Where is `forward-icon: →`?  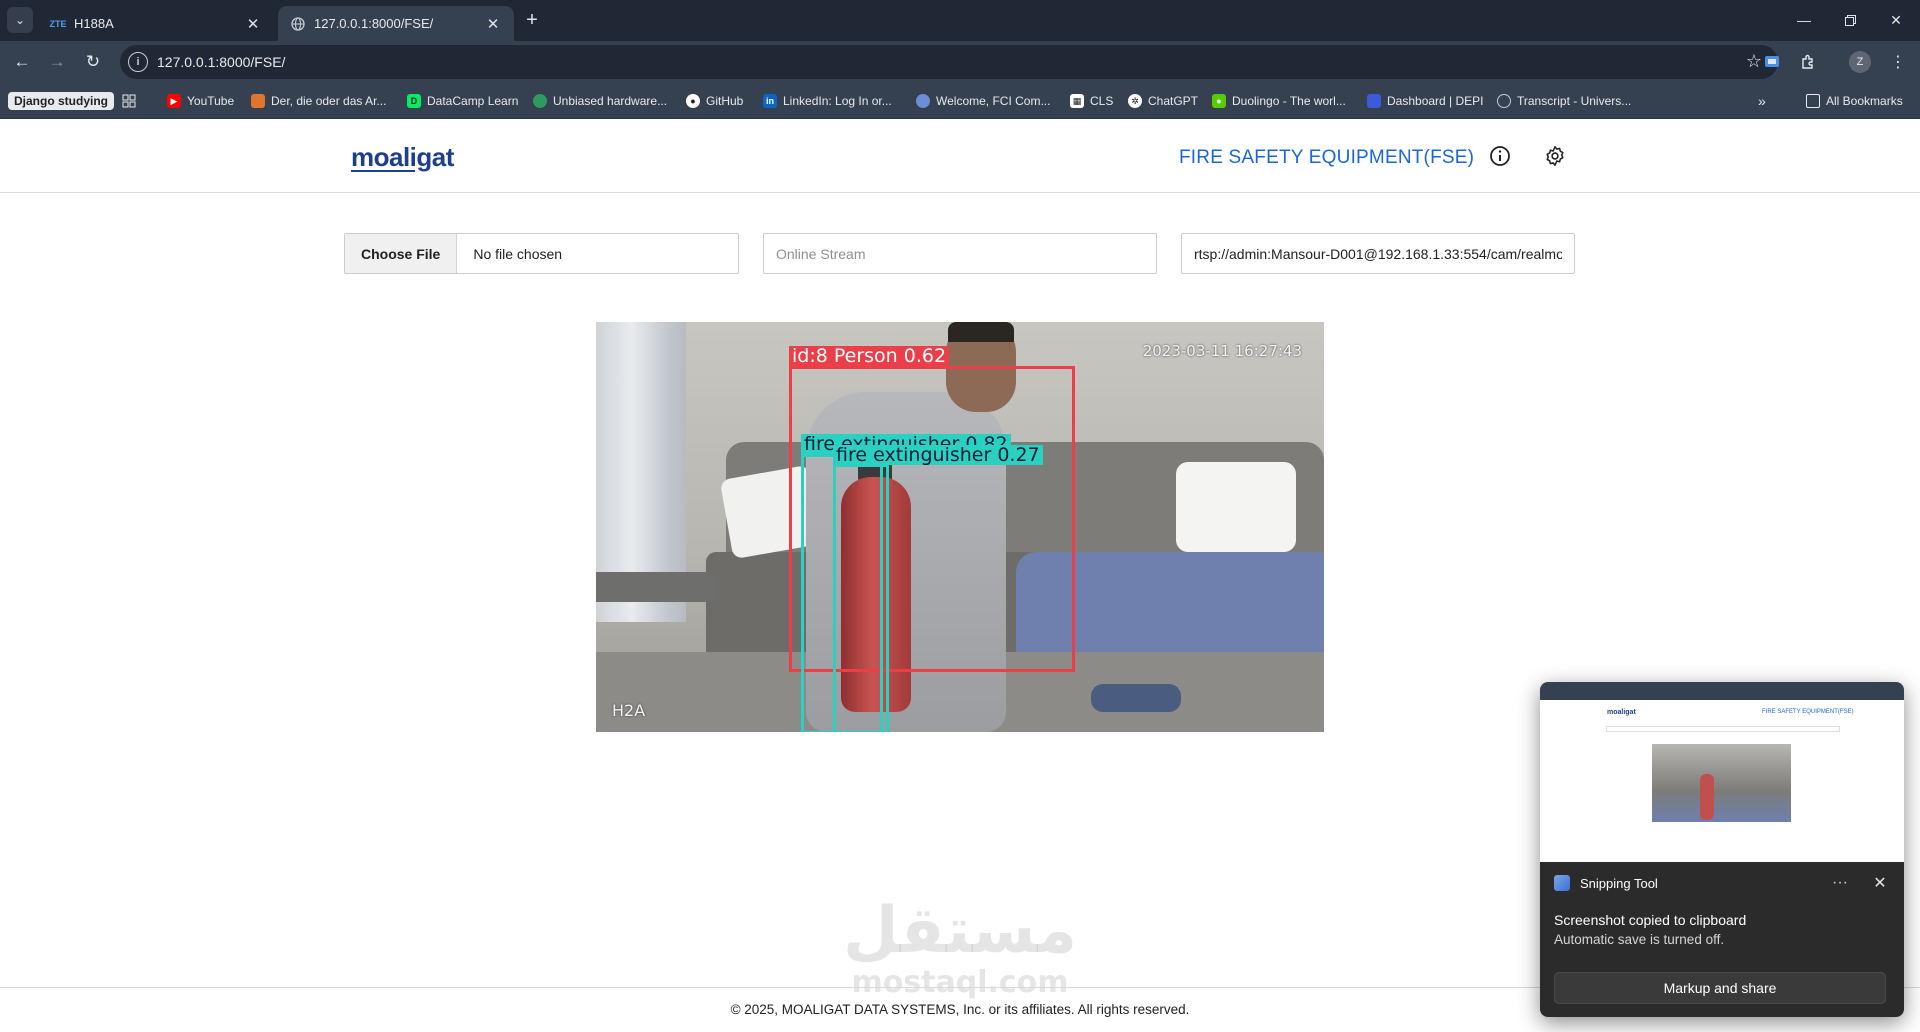
forward-icon: → is located at coordinates (57, 62).